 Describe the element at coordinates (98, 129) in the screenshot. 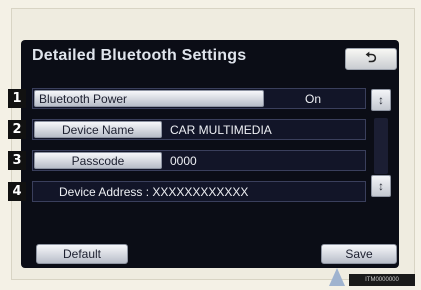

I see `device-name-button: Device Name` at that location.